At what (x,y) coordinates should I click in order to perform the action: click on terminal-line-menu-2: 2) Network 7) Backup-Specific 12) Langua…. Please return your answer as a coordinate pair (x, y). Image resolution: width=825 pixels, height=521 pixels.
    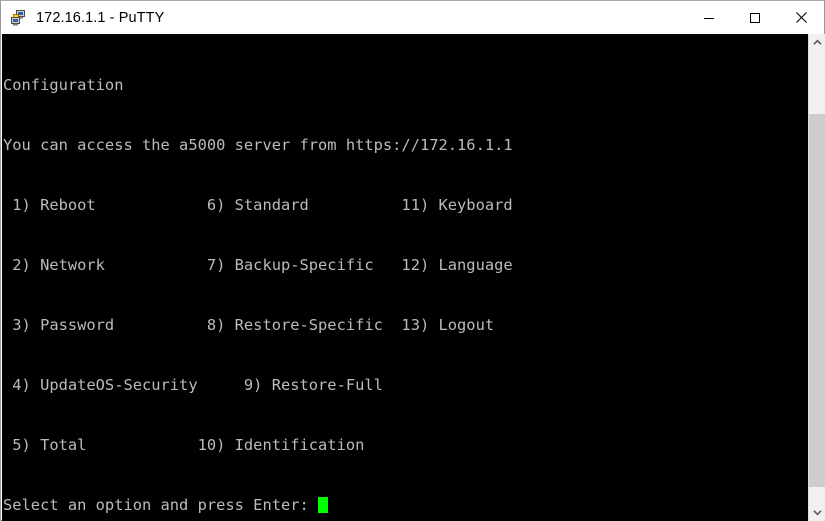
    Looking at the image, I should click on (258, 265).